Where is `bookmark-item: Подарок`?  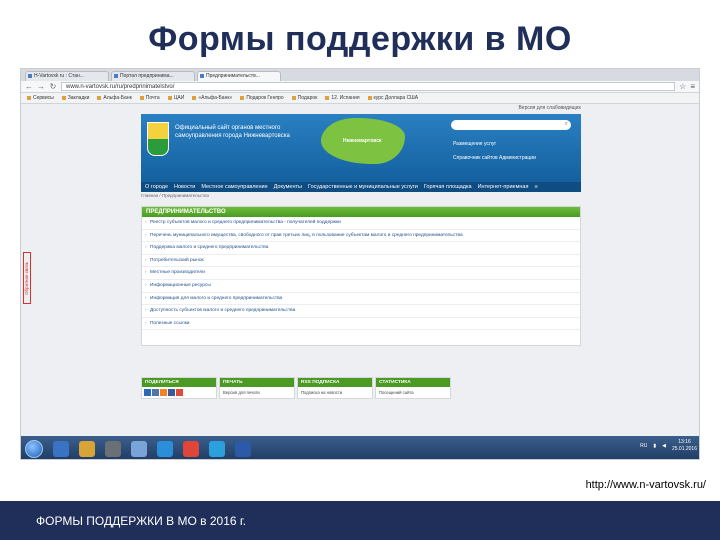 bookmark-item: Подарок is located at coordinates (305, 98).